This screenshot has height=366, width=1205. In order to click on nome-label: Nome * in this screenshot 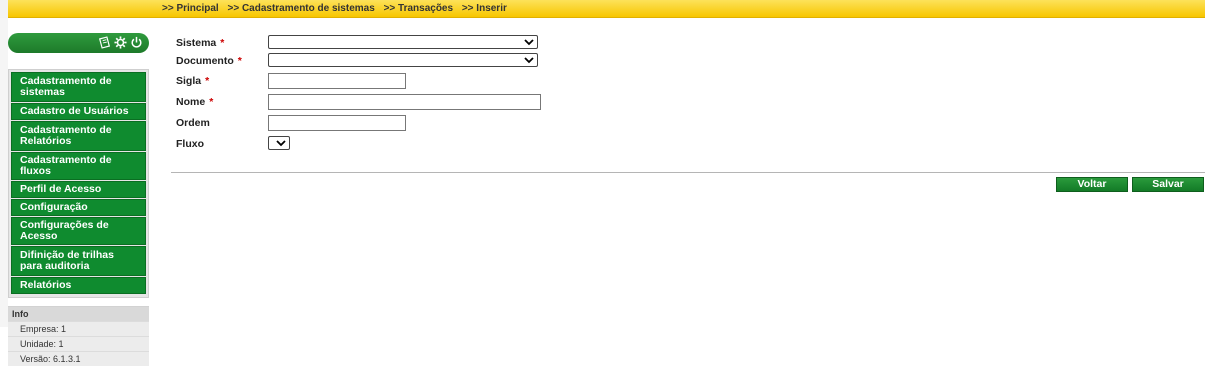, I will do `click(195, 102)`.